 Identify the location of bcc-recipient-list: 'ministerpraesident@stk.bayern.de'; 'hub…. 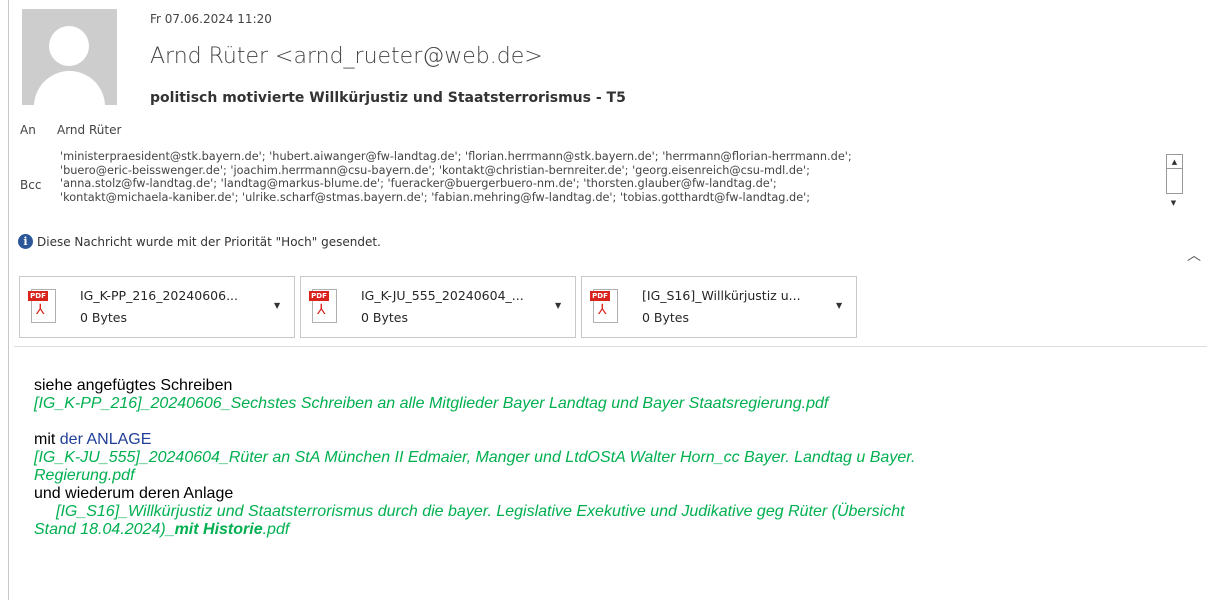
(610, 177).